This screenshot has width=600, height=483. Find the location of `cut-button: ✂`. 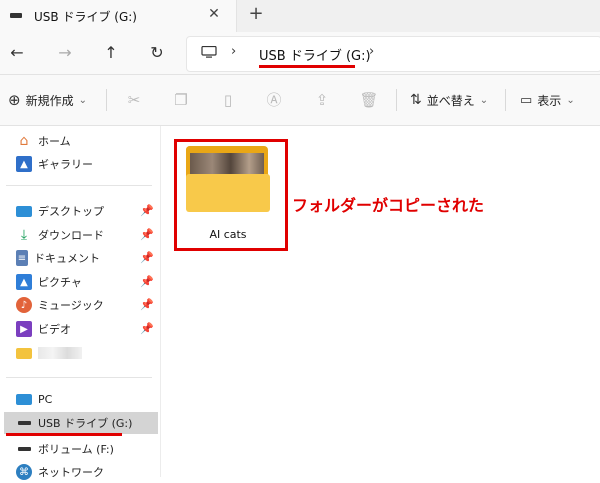

cut-button: ✂ is located at coordinates (134, 100).